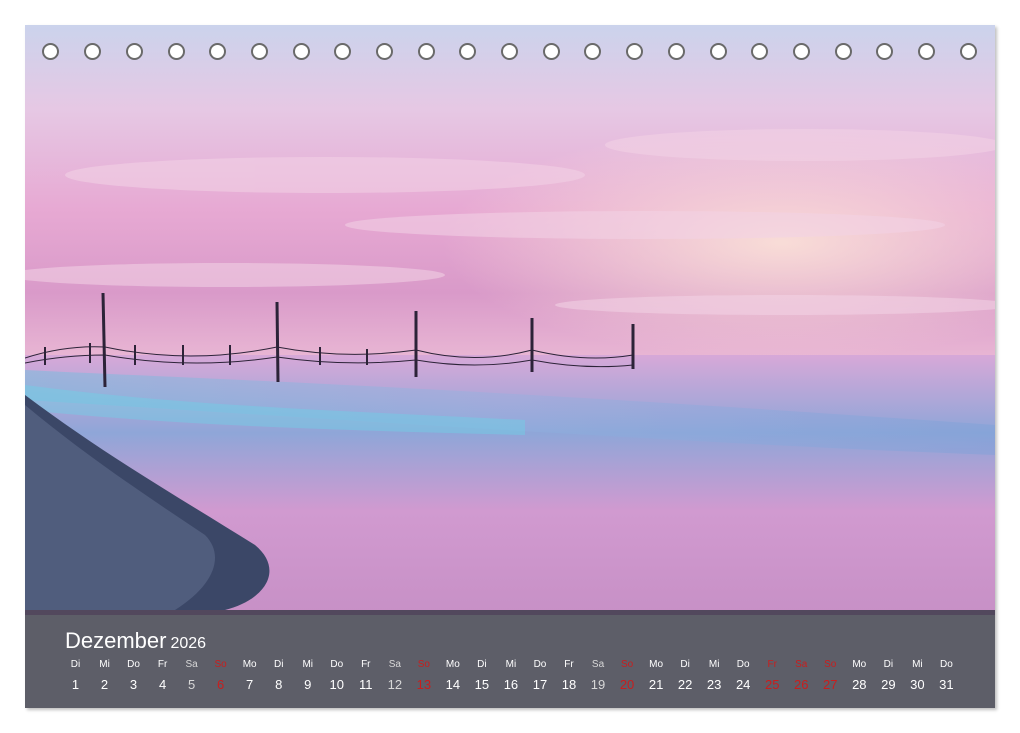  What do you see at coordinates (104, 684) in the screenshot?
I see `day-number: 2` at bounding box center [104, 684].